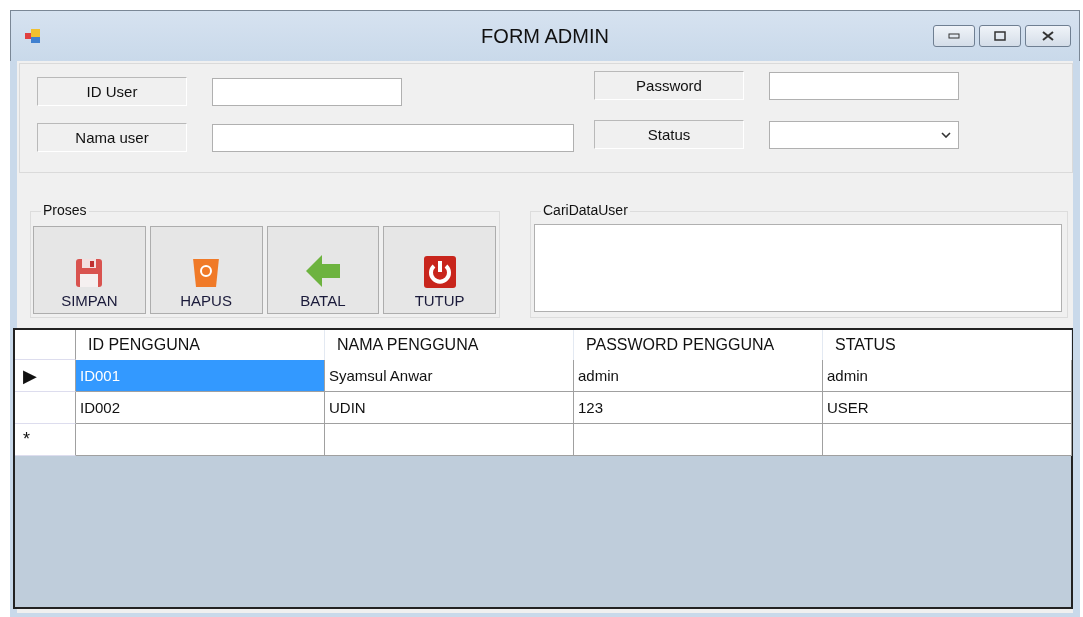 The width and height of the screenshot is (1083, 617). Describe the element at coordinates (585, 210) in the screenshot. I see `group-title: CariDataUser` at that location.